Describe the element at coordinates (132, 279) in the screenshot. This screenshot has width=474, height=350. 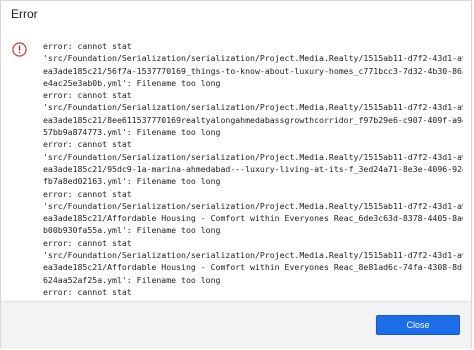
I see `log-line: 624aa52af25a.yml': Filename too long` at that location.